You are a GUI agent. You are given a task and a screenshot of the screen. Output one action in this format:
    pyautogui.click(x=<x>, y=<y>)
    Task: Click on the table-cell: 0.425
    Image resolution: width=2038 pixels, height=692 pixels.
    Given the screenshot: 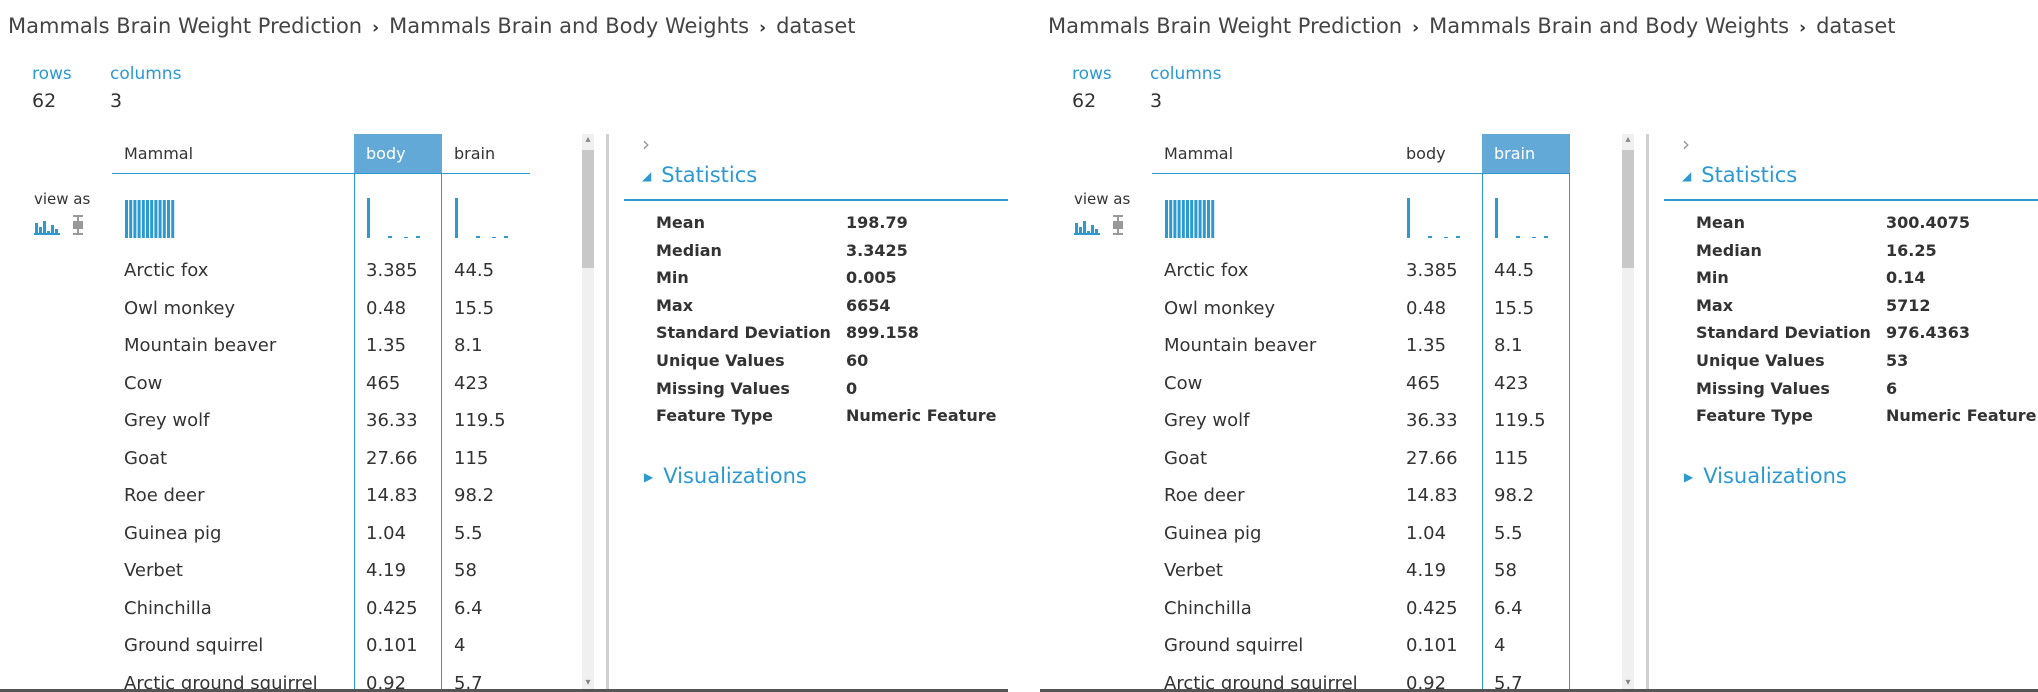 What is the action you would take?
    pyautogui.click(x=1438, y=608)
    